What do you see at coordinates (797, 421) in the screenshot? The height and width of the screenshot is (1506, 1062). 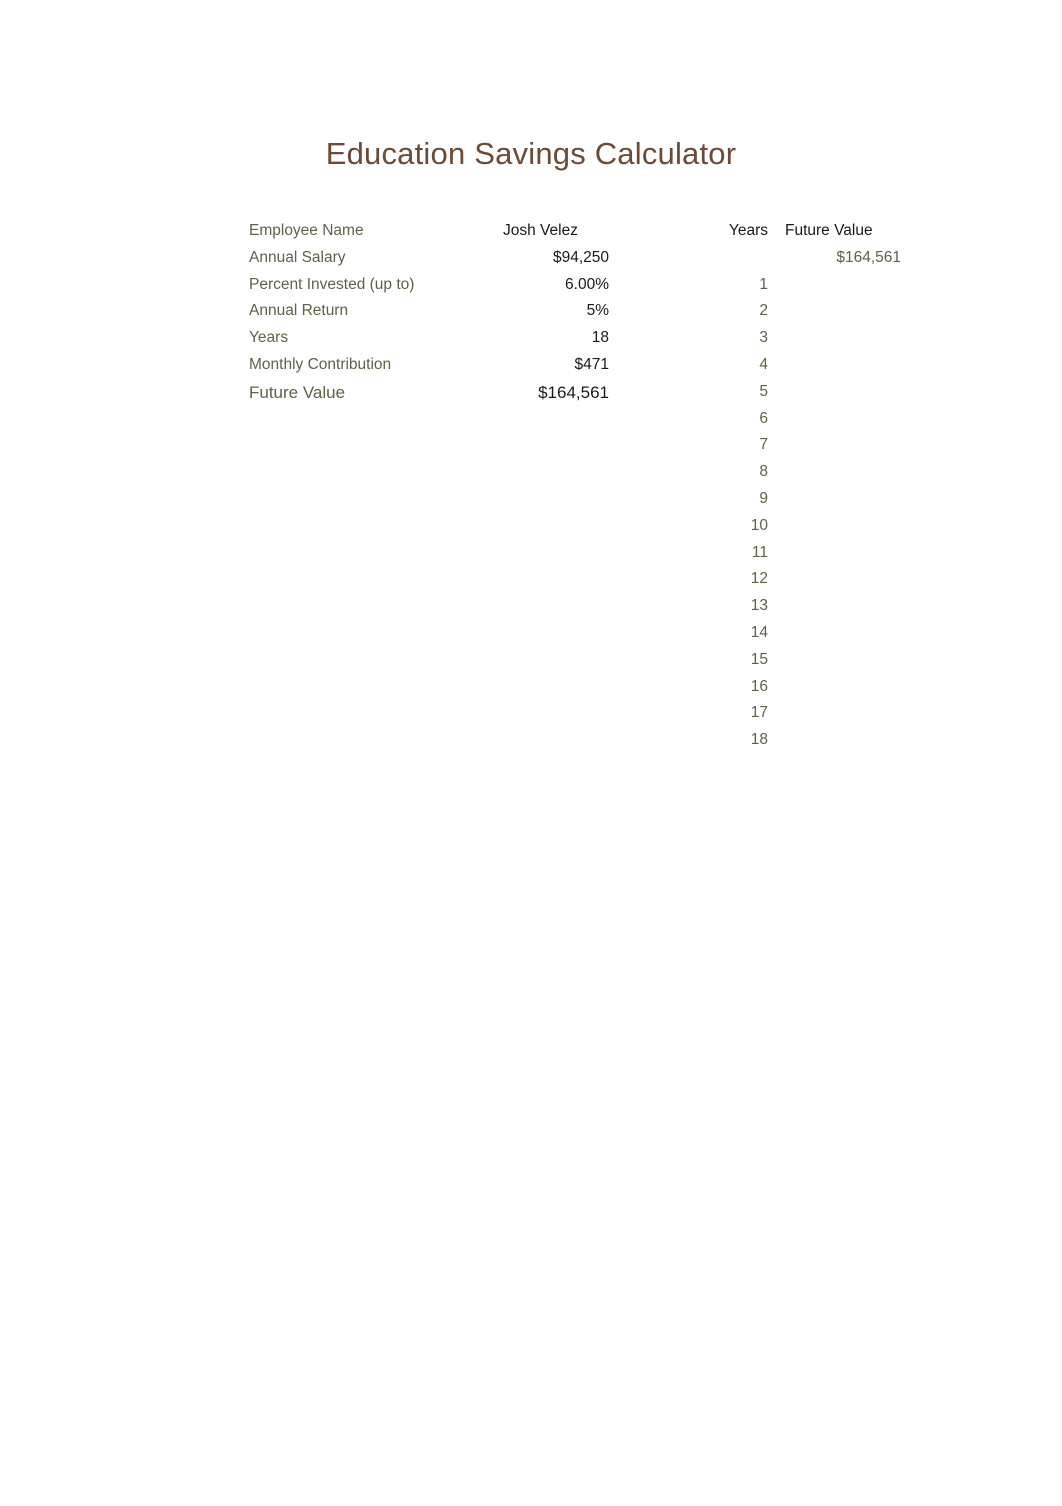 I see `table-row: 6` at bounding box center [797, 421].